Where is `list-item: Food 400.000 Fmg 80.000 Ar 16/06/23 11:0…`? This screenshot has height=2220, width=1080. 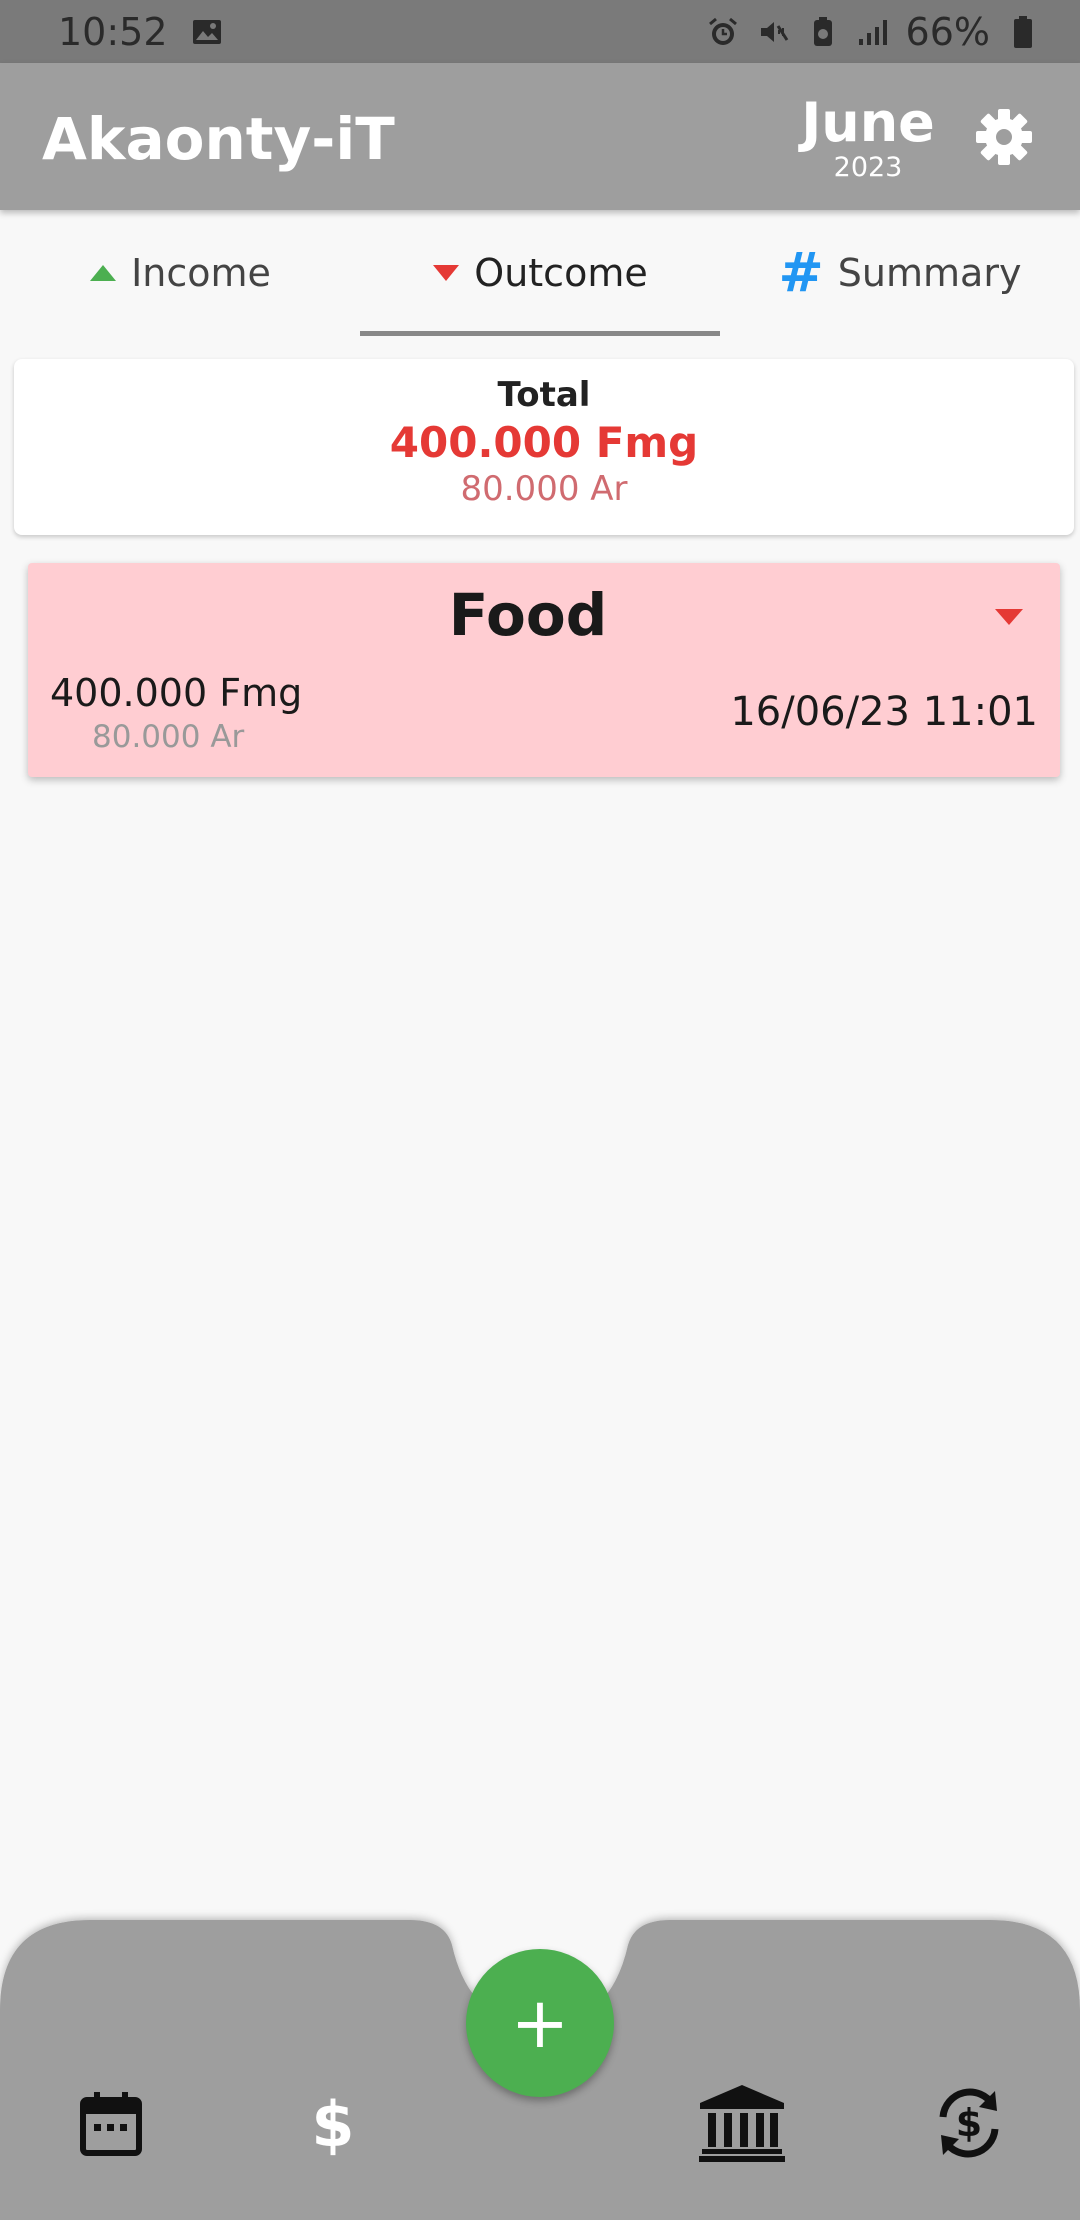 list-item: Food 400.000 Fmg 80.000 Ar 16/06/23 11:0… is located at coordinates (544, 670).